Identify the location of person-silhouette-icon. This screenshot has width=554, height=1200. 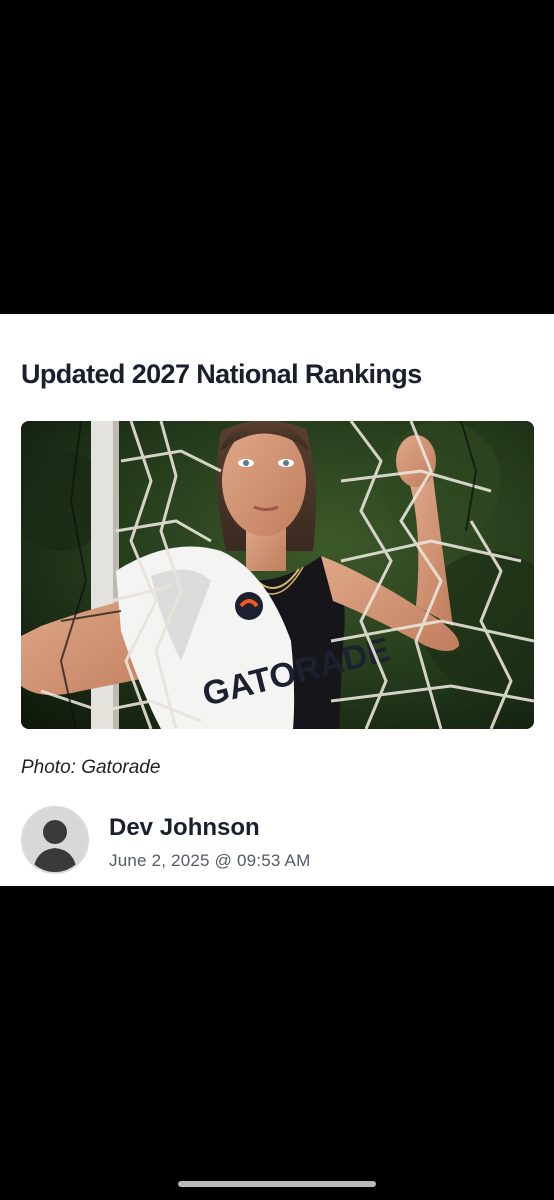
(55, 840).